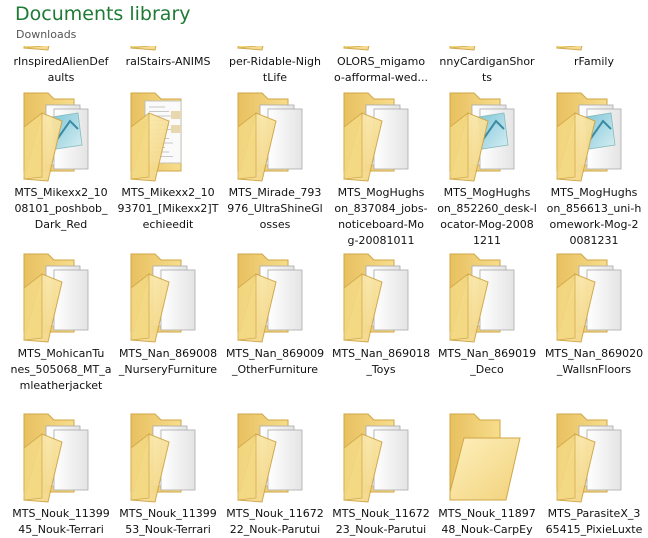 The width and height of the screenshot is (648, 538). Describe the element at coordinates (275, 521) in the screenshot. I see `folder-label: MTS_Nouk_11672 22_Nouk-Parutui` at that location.